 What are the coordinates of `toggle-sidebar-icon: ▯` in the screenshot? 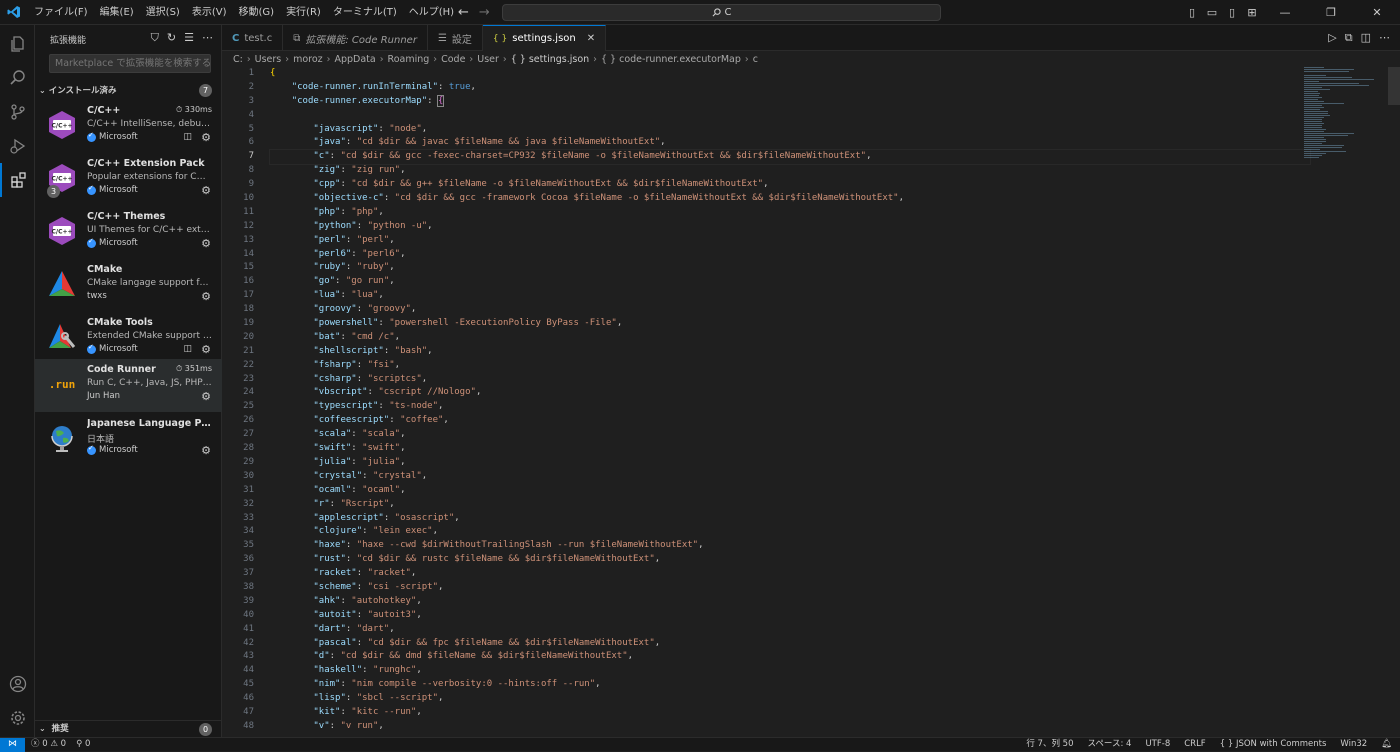 It's located at (1192, 12).